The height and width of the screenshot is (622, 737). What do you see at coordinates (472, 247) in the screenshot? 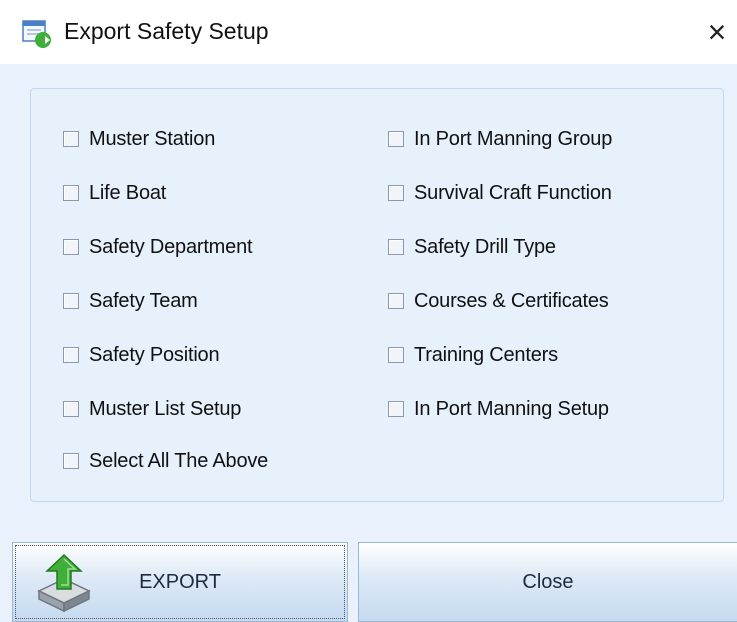
I see `option-safety-drill-type: Safety Drill Type` at bounding box center [472, 247].